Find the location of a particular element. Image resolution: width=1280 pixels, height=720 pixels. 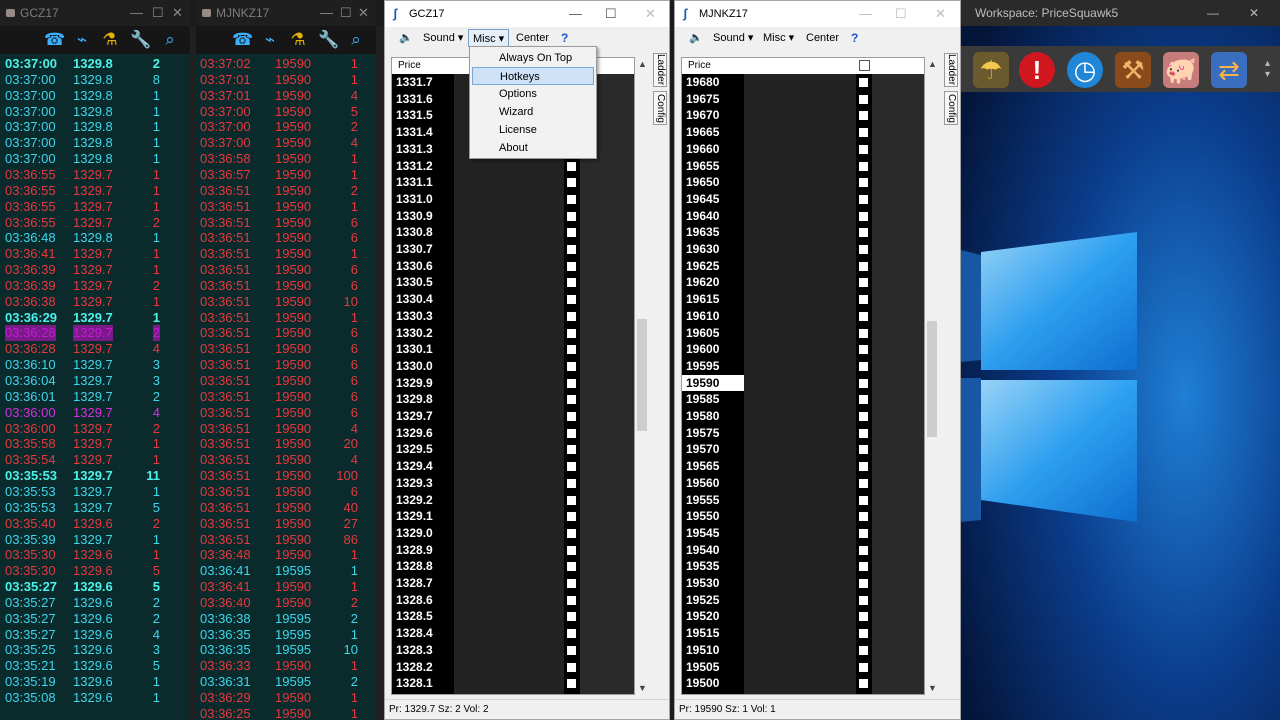

scroll-down-icon: ▼ is located at coordinates (642, 688).